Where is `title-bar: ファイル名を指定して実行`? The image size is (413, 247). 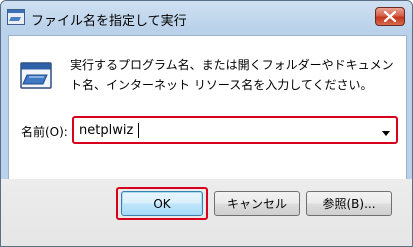
title-bar: ファイル名を指定して実行 is located at coordinates (206, 18).